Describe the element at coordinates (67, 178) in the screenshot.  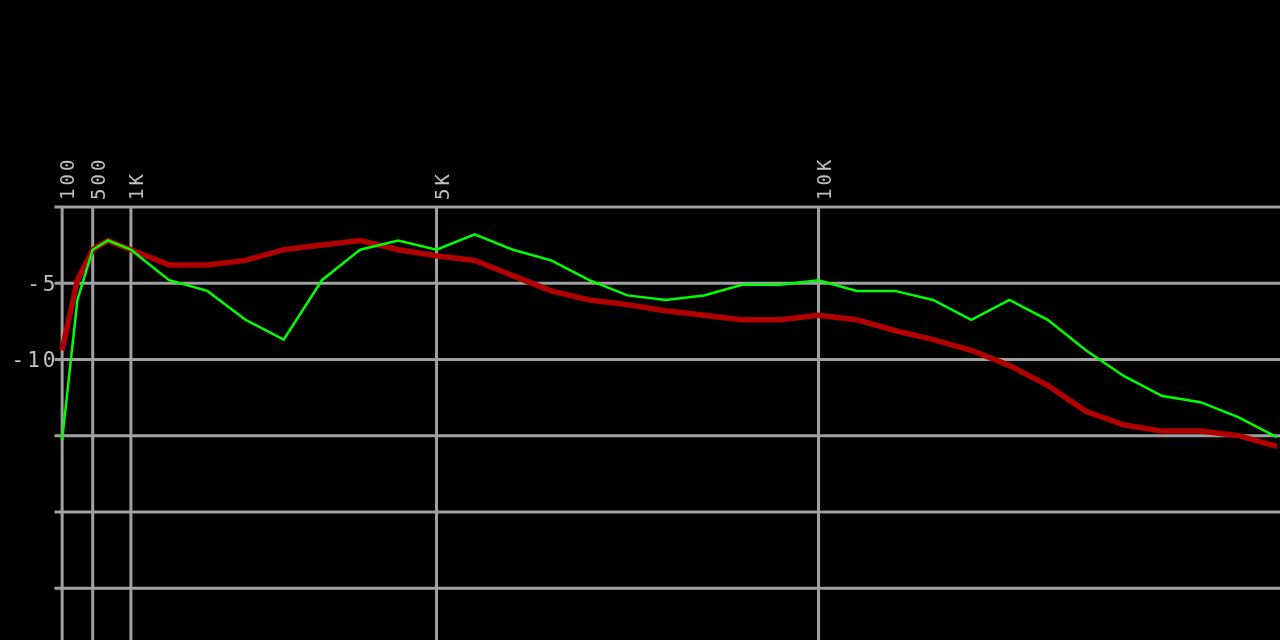
I see `x-tick-label: 100` at that location.